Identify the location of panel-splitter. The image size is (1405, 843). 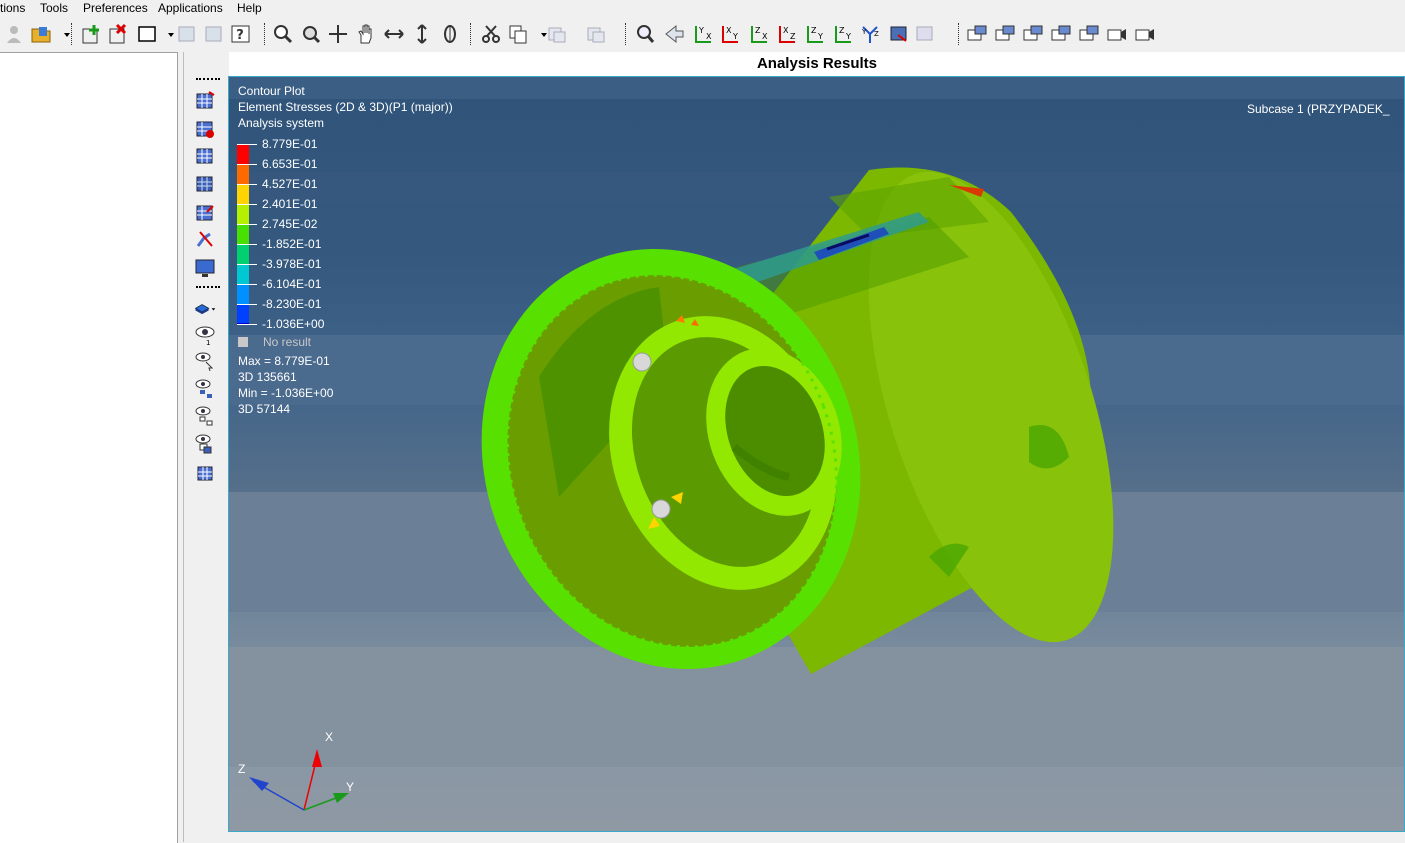
(183, 447).